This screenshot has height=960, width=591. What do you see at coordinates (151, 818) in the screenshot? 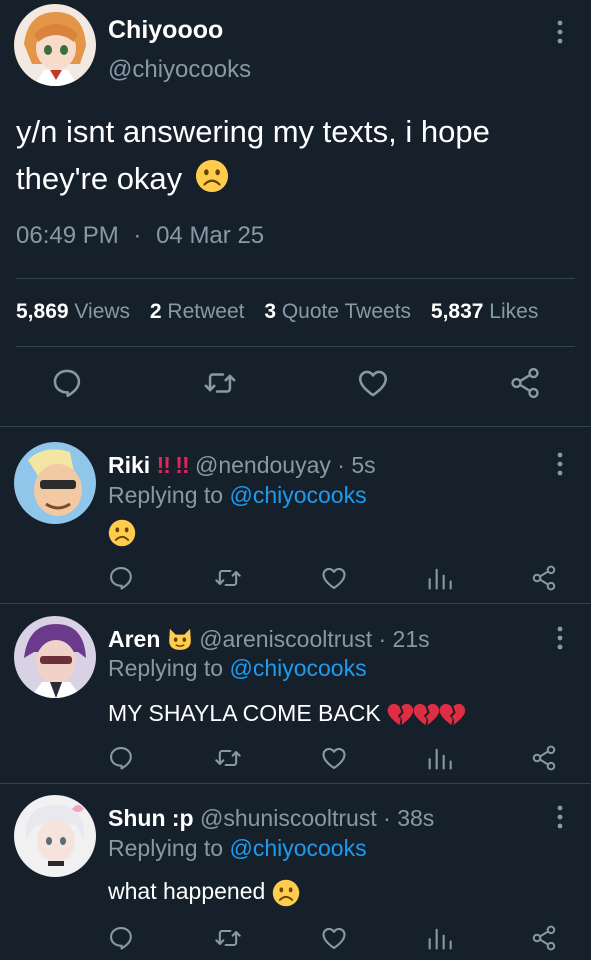
I see `reply-author-name: Shun :p` at bounding box center [151, 818].